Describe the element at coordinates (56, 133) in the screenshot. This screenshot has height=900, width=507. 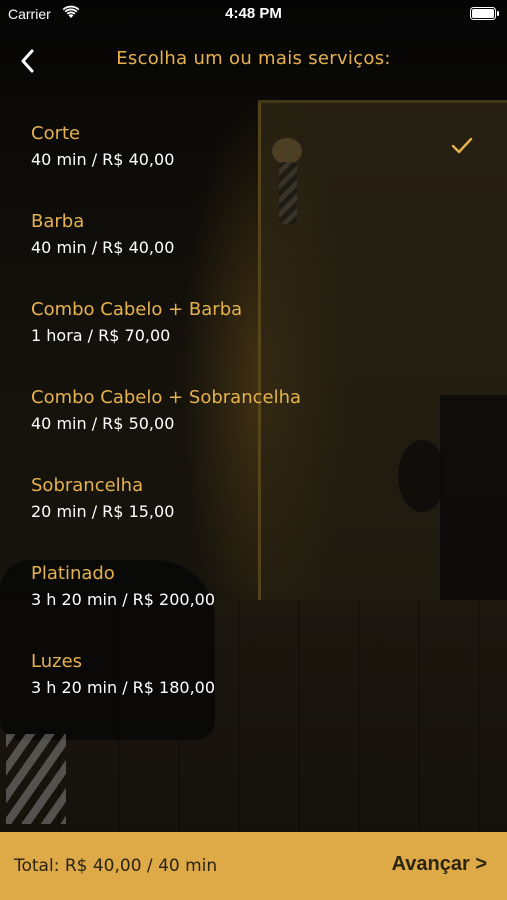
I see `service-name: Corte` at that location.